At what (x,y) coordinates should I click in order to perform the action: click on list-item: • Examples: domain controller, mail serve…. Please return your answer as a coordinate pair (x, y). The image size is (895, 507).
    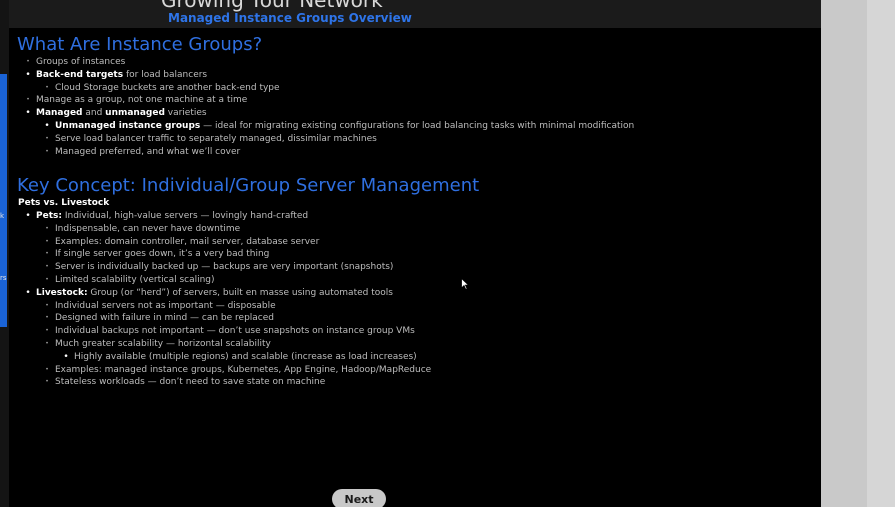
    Looking at the image, I should click on (182, 241).